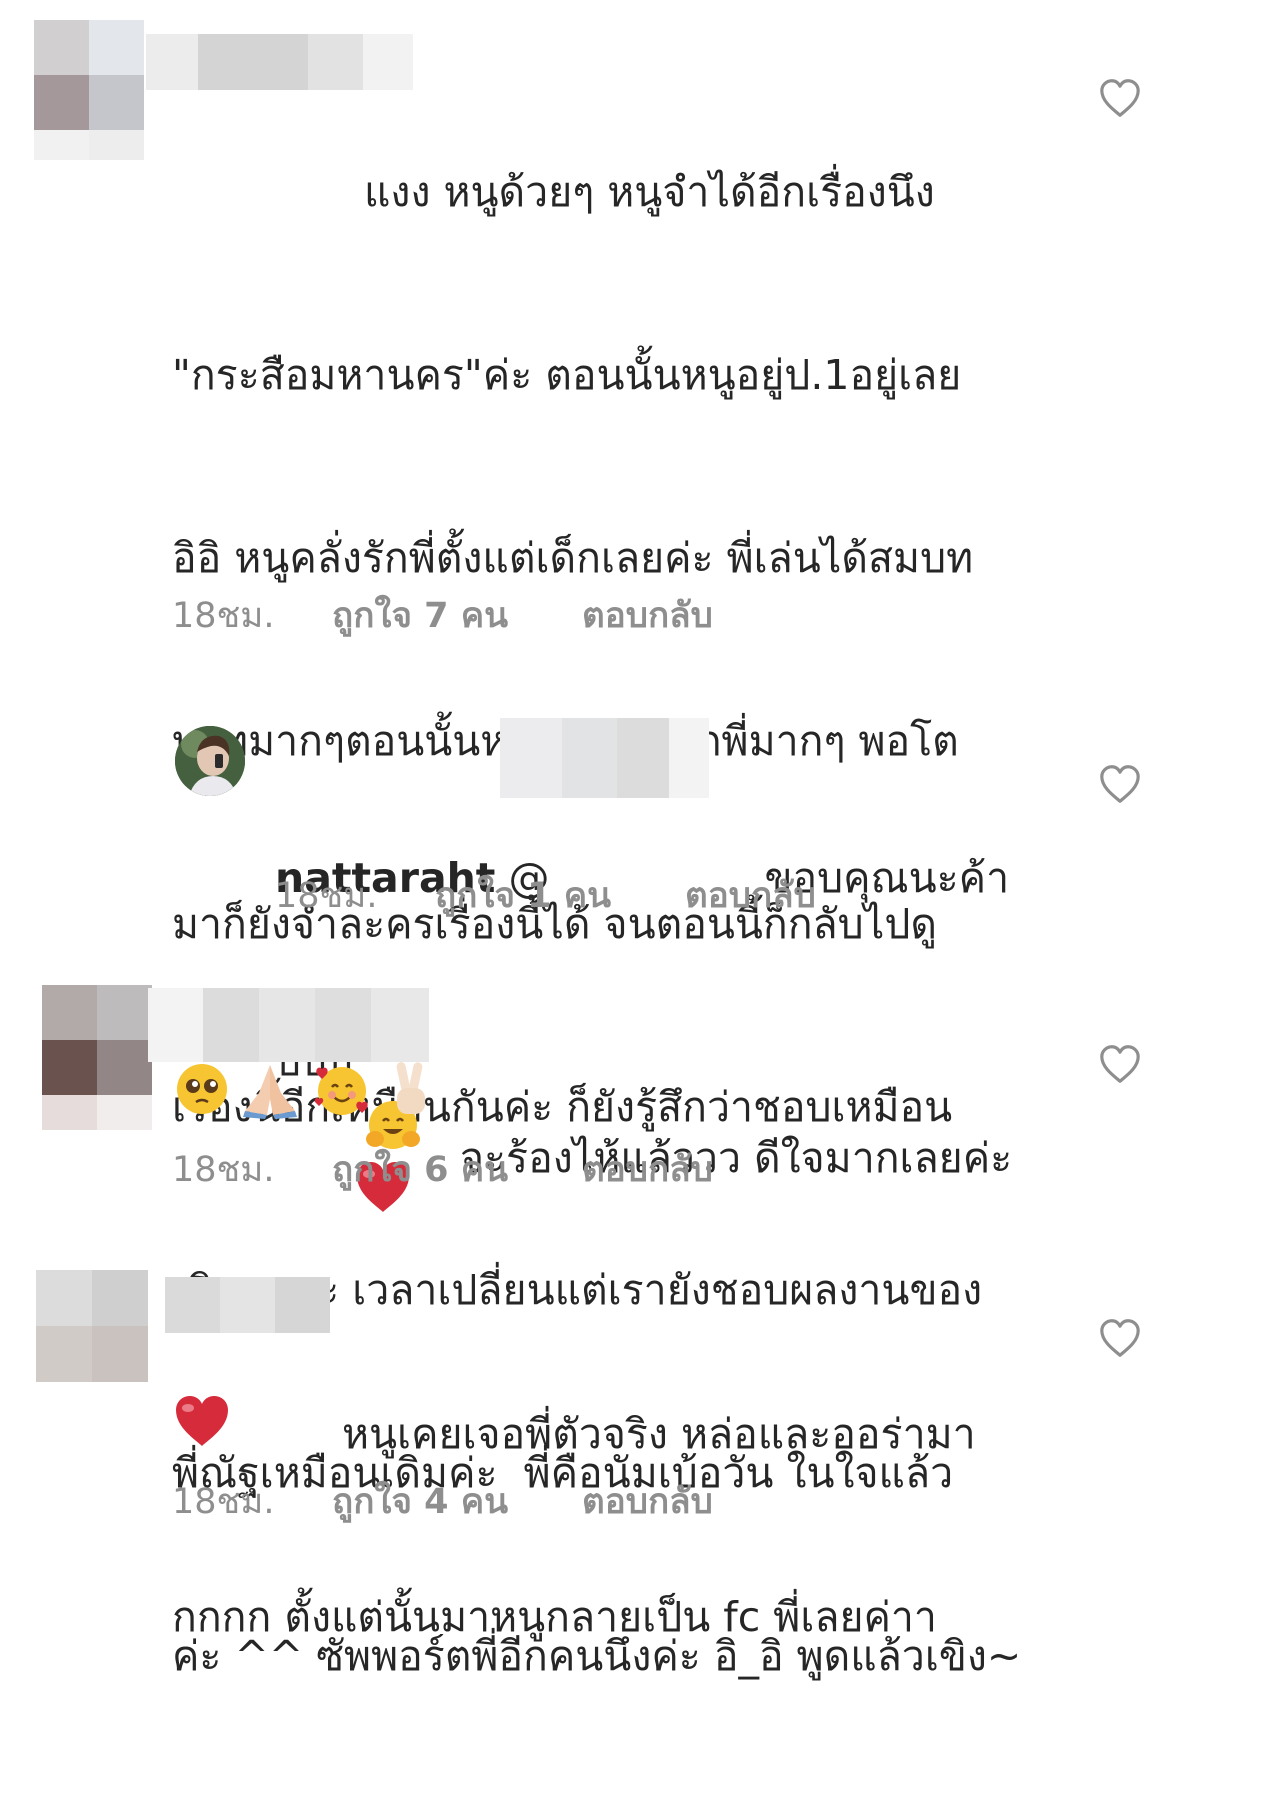 The height and width of the screenshot is (1809, 1280). What do you see at coordinates (270, 1092) in the screenshot?
I see `folded-hands-emoji` at bounding box center [270, 1092].